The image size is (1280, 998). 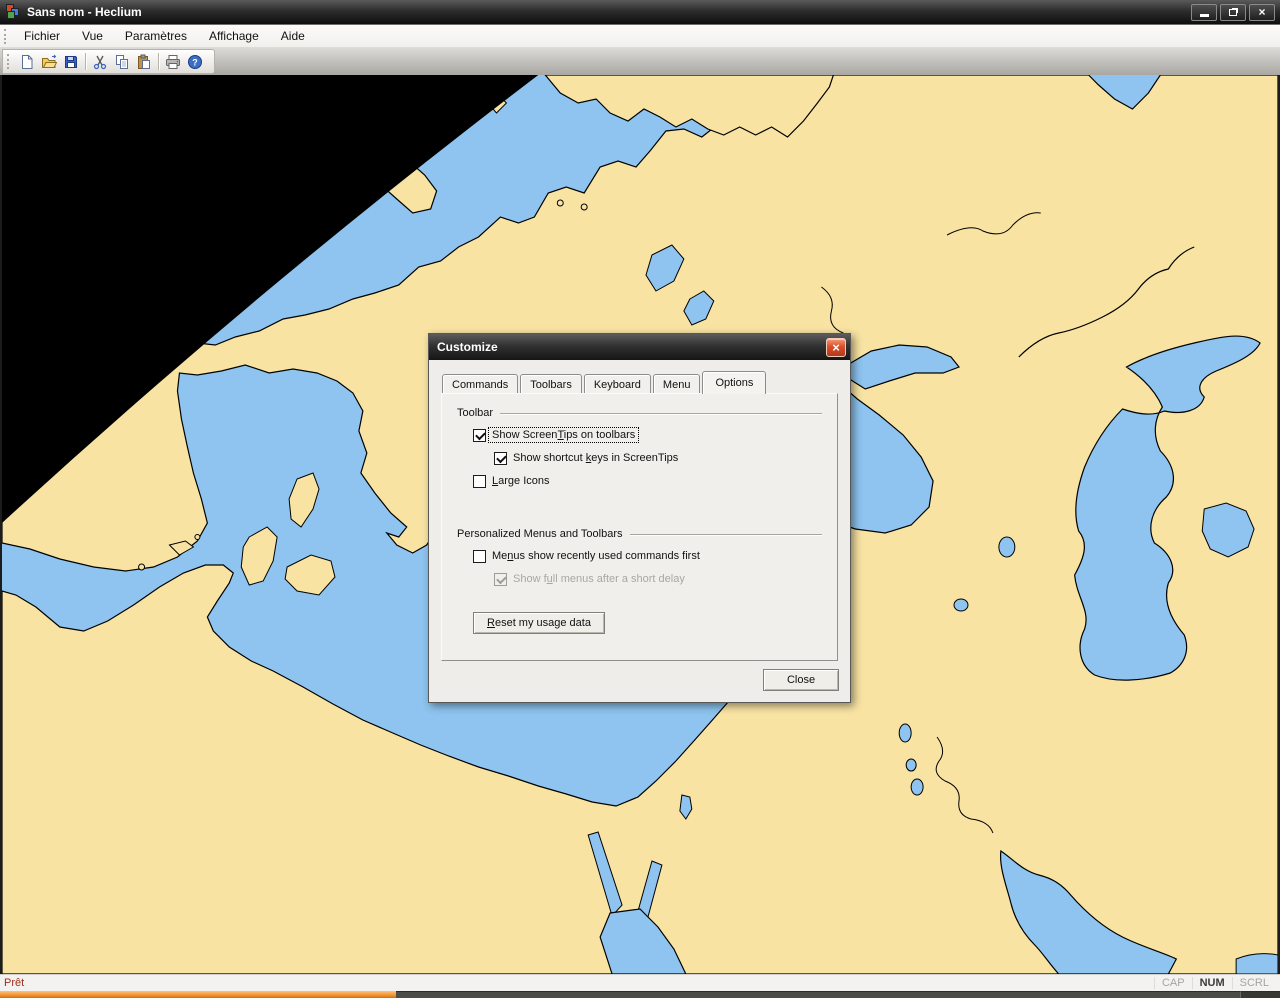 I want to click on checkbox-row: Show shortcut keys in ScreenTips, so click(x=658, y=458).